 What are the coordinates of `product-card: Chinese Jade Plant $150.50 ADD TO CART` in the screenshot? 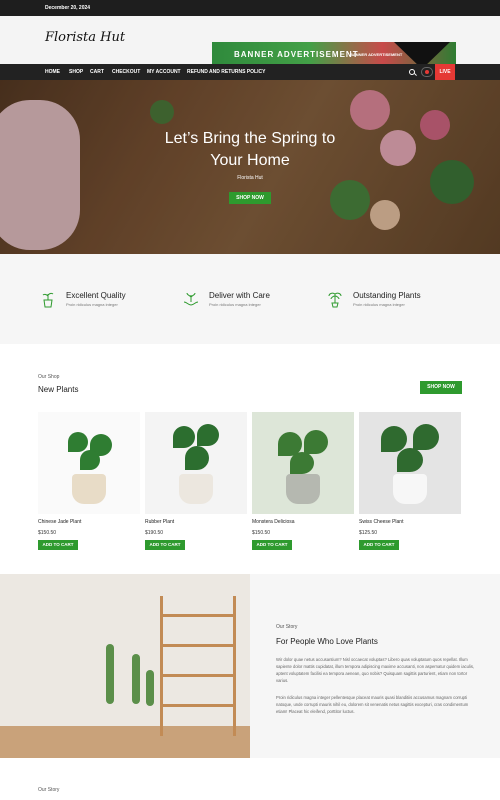 It's located at (89, 481).